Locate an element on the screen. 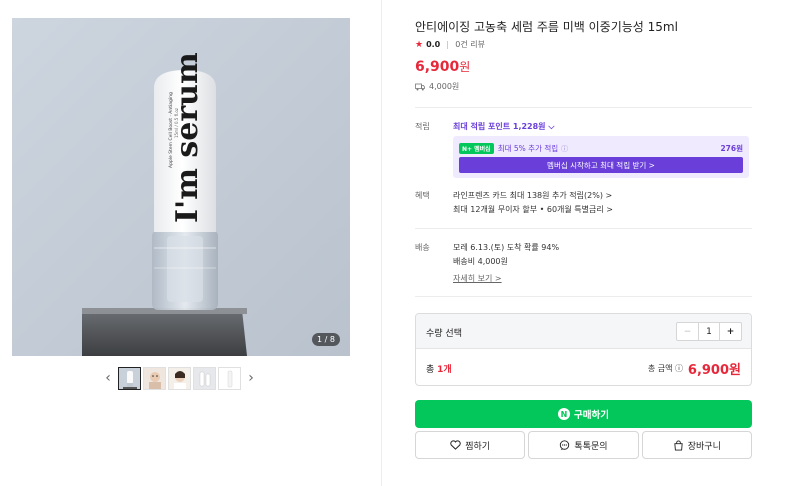 This screenshot has height=486, width=800. price-unit: 원 is located at coordinates (465, 67).